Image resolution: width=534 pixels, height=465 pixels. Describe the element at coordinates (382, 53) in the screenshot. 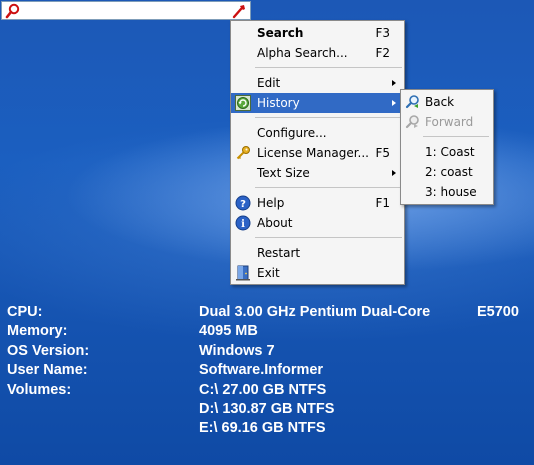

I see `menu-shortcut: F2` at that location.